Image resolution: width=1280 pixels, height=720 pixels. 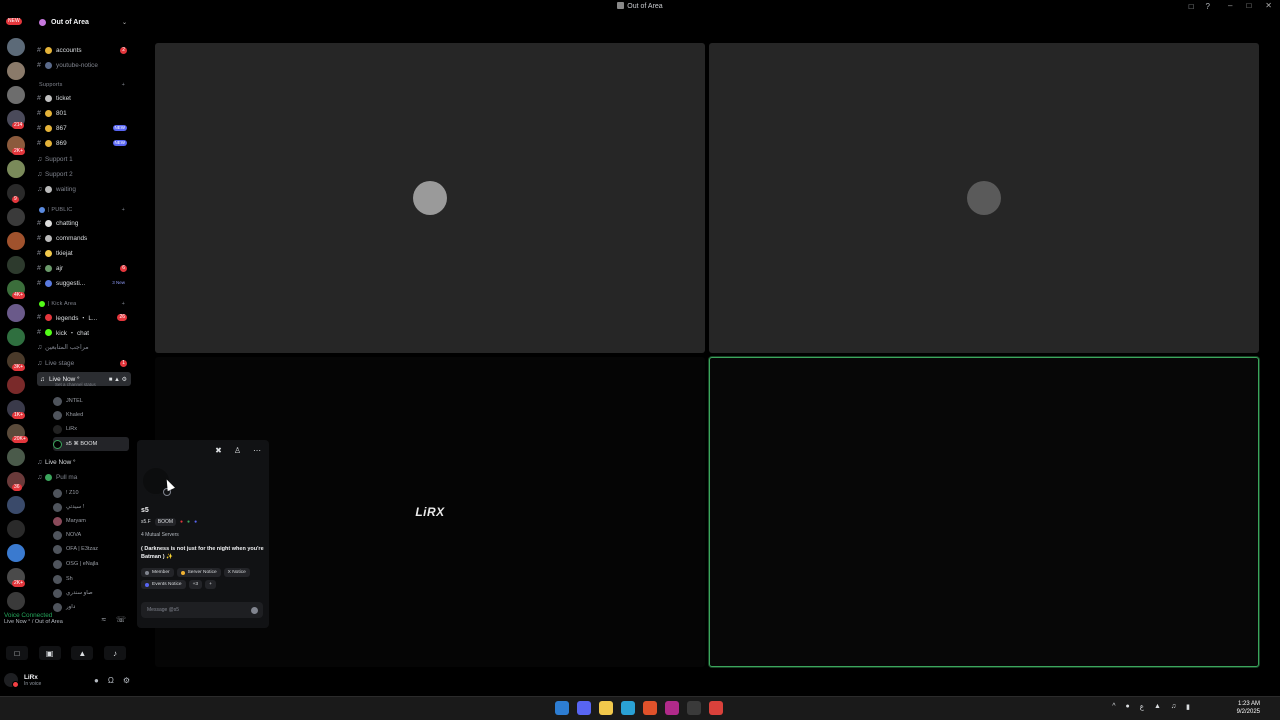 What do you see at coordinates (91, 521) in the screenshot?
I see `voice-user: Maryam` at bounding box center [91, 521].